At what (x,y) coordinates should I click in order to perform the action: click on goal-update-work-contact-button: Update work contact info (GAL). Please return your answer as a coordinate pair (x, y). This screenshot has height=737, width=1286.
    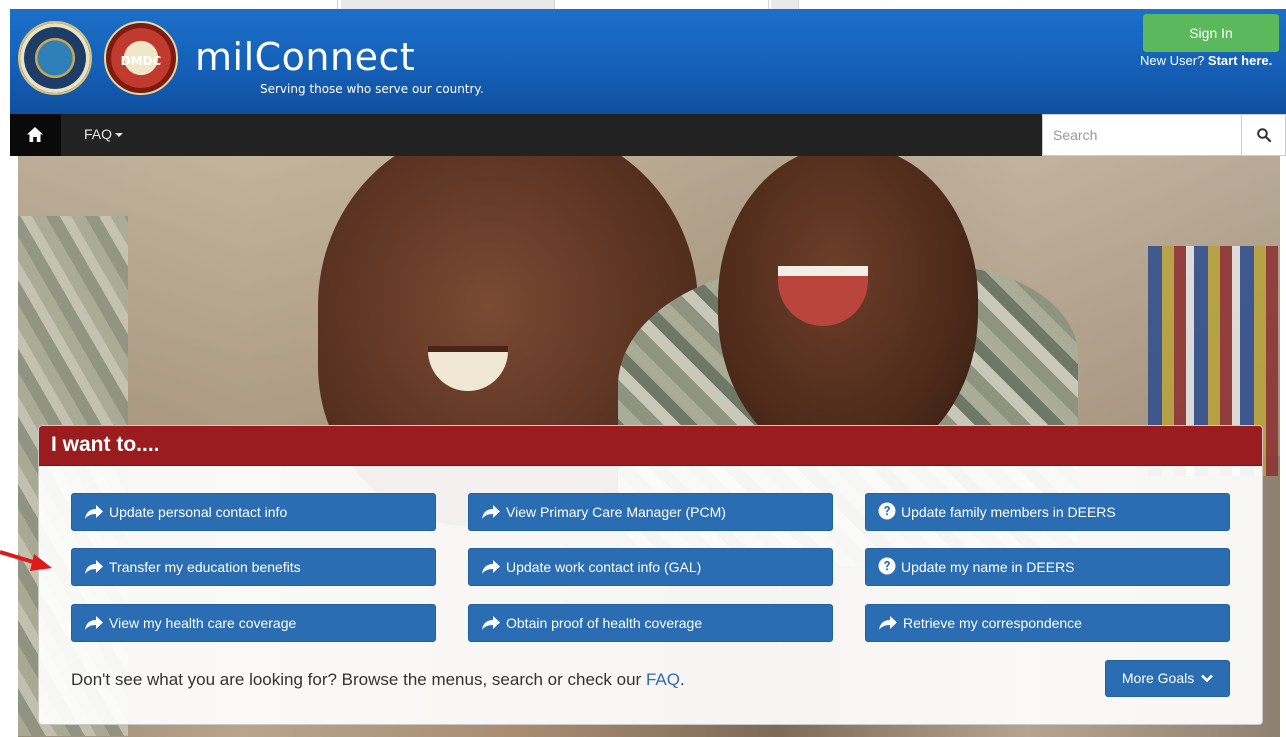
    Looking at the image, I should click on (650, 567).